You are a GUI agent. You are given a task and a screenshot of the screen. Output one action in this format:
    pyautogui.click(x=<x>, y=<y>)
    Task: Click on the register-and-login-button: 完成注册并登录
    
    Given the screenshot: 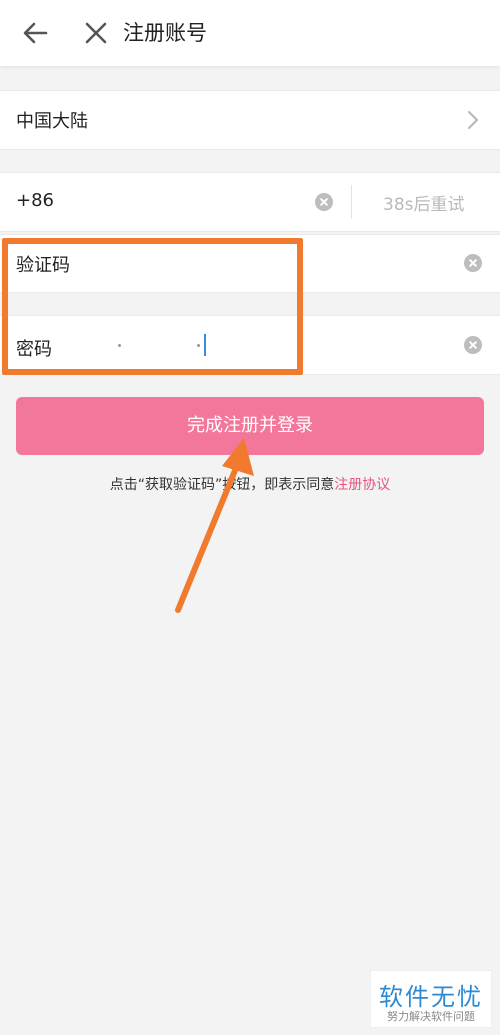 What is the action you would take?
    pyautogui.click(x=250, y=426)
    